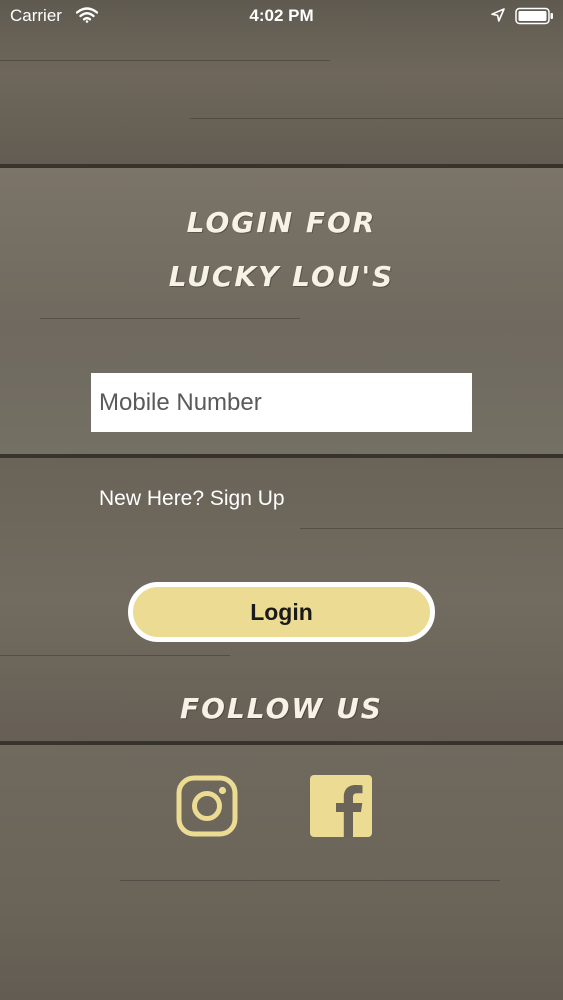 The width and height of the screenshot is (563, 1000). I want to click on instagram-link, so click(207, 806).